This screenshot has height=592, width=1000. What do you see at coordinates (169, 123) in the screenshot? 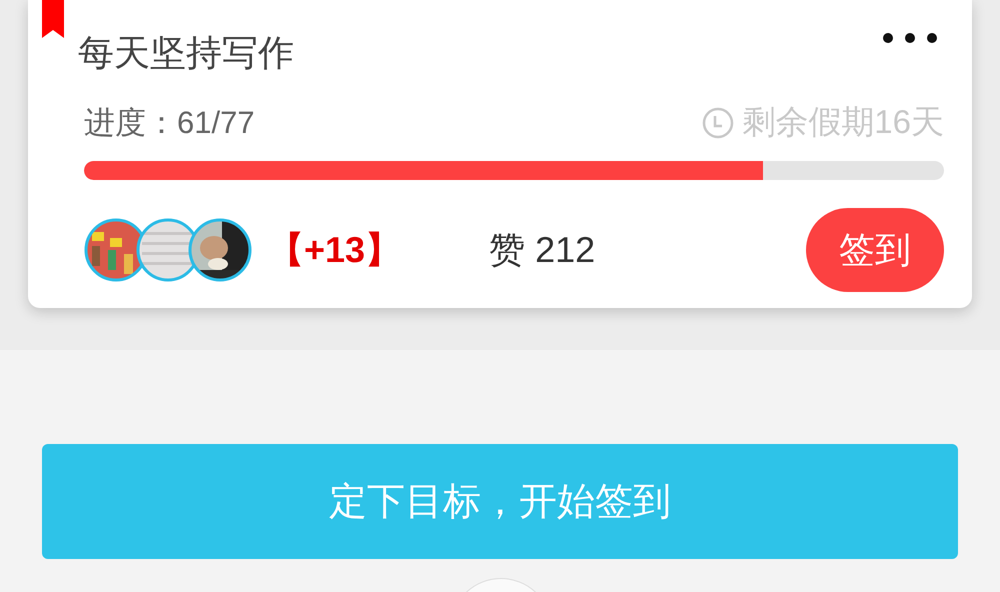
I see `progress-label: 进度：61/77` at bounding box center [169, 123].